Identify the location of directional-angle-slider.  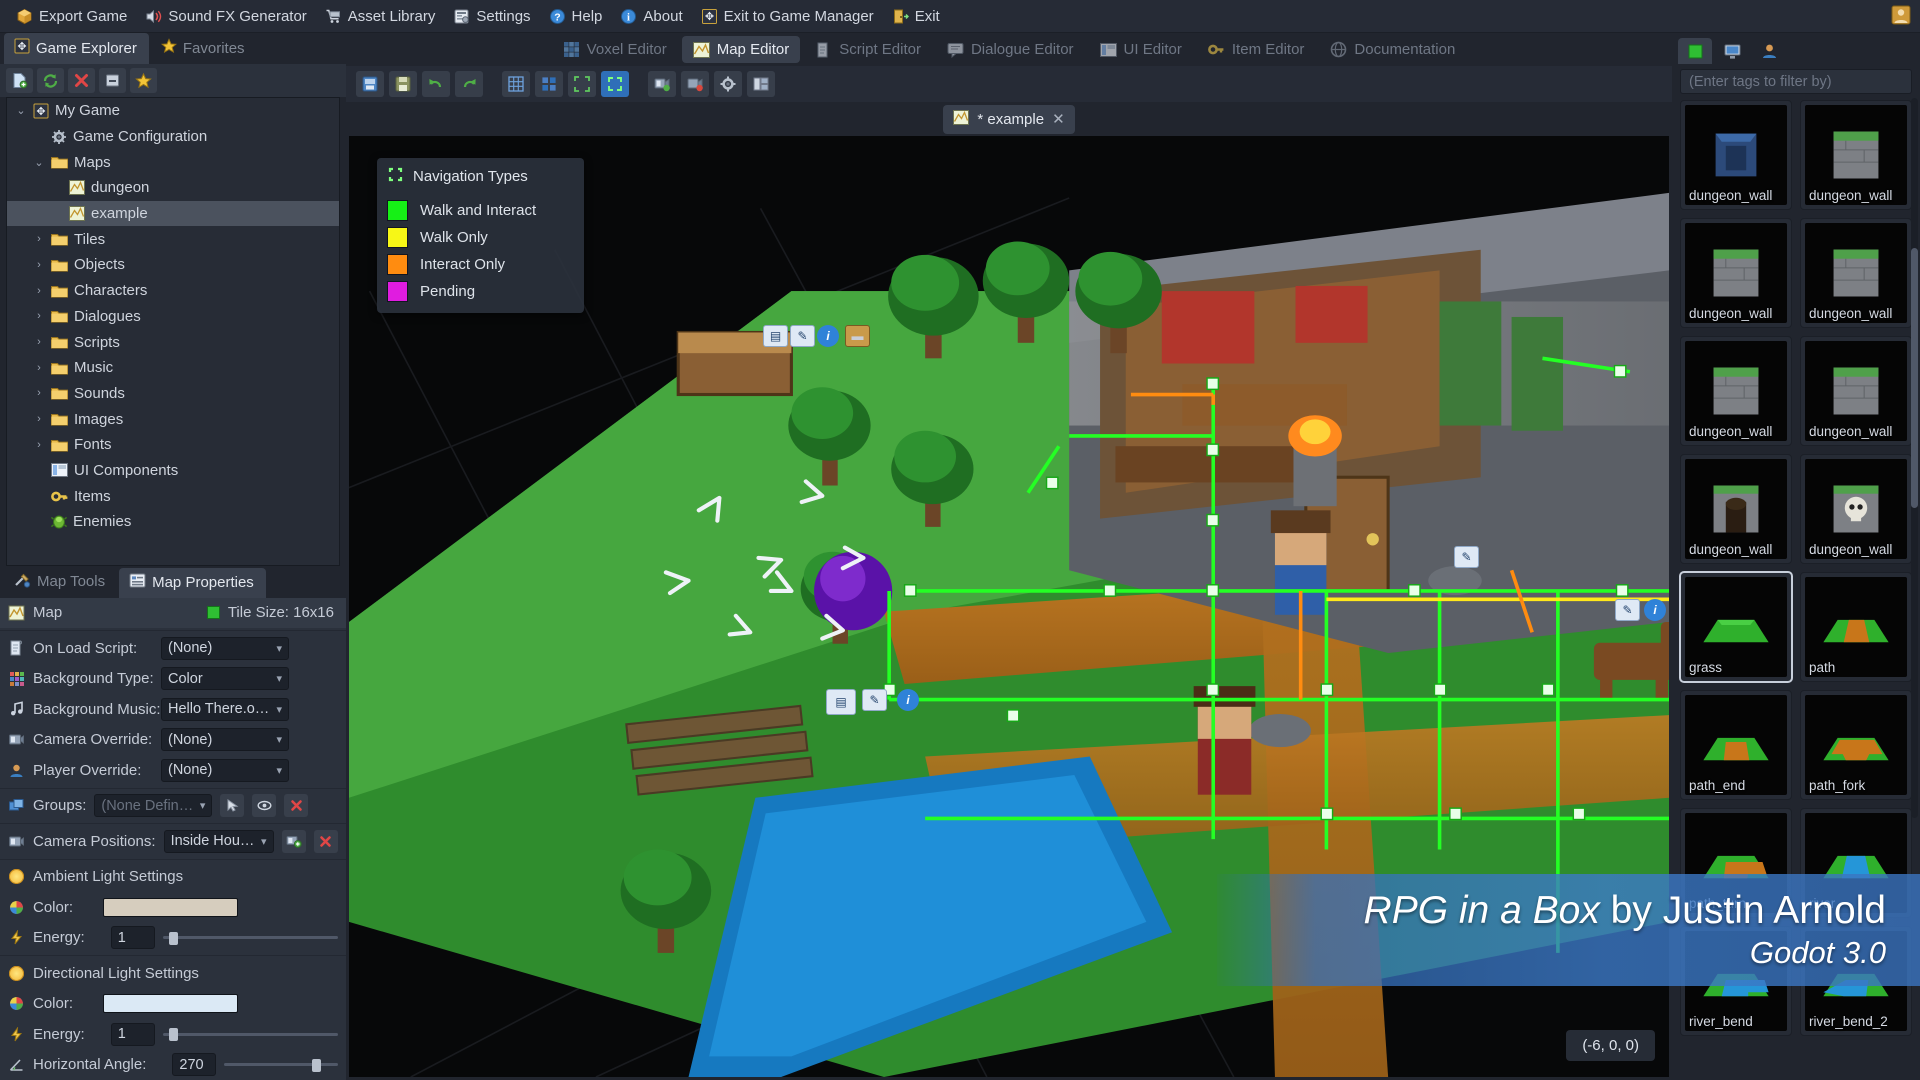
(281, 1065).